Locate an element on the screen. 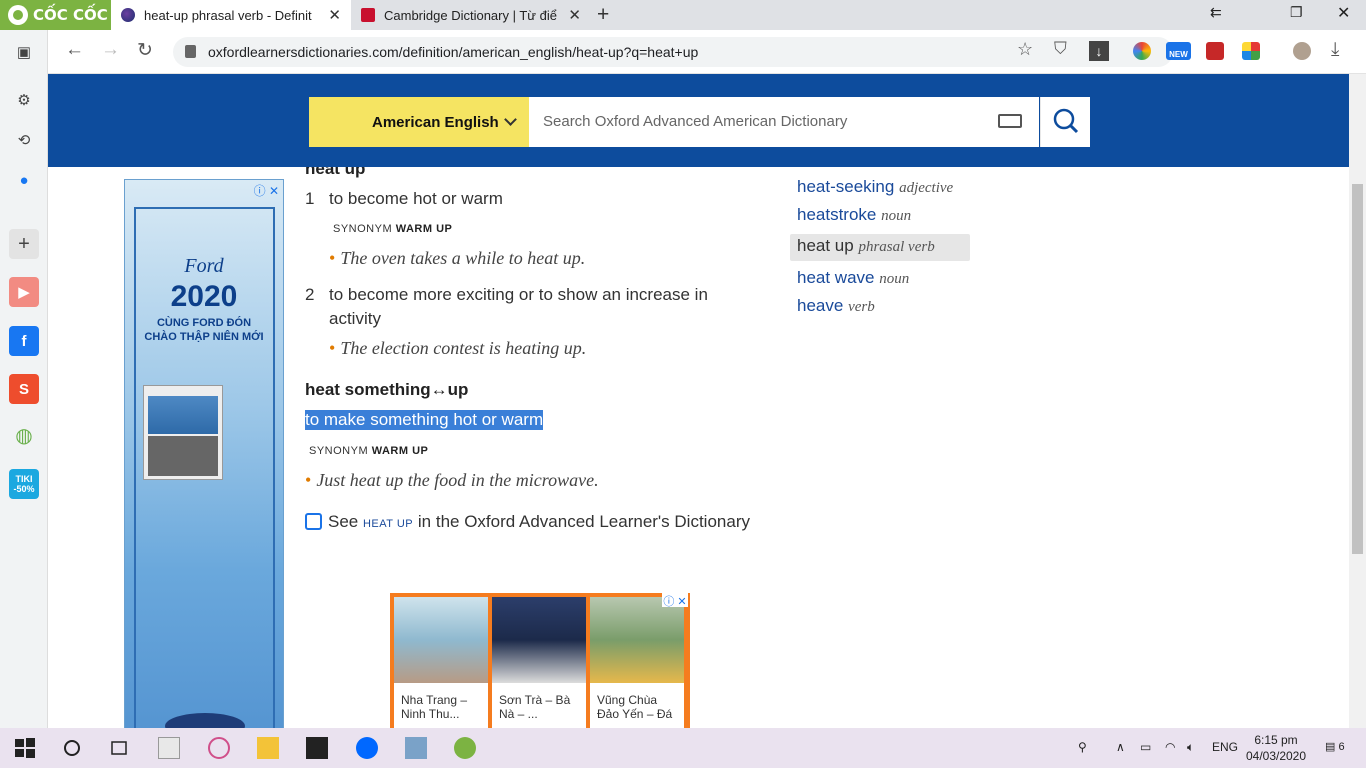 The image size is (1366, 768). windows-start-icon is located at coordinates (25, 748).